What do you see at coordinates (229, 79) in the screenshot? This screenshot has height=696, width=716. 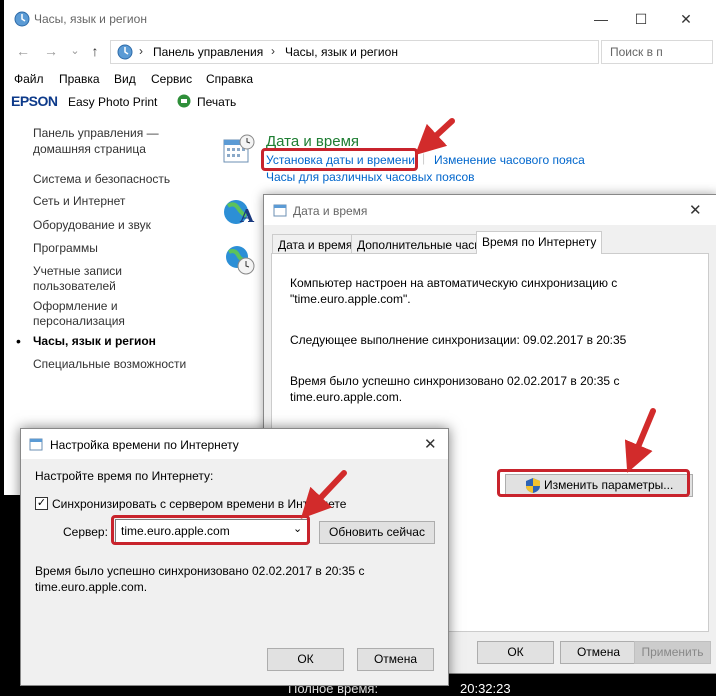 I see `menu-help: Справка` at bounding box center [229, 79].